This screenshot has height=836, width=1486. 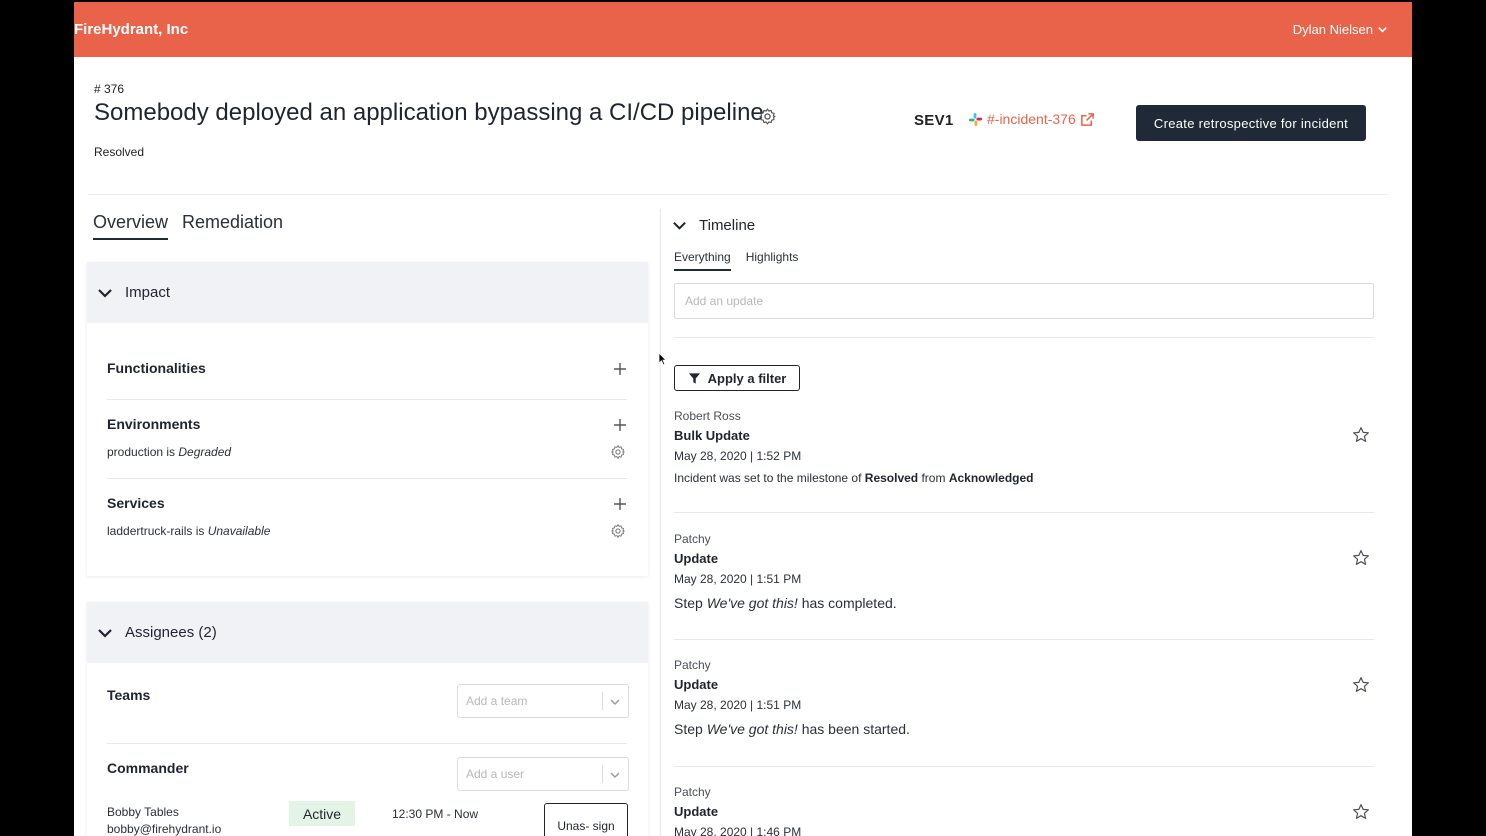 I want to click on timeline-heading: Timeline, so click(x=727, y=225).